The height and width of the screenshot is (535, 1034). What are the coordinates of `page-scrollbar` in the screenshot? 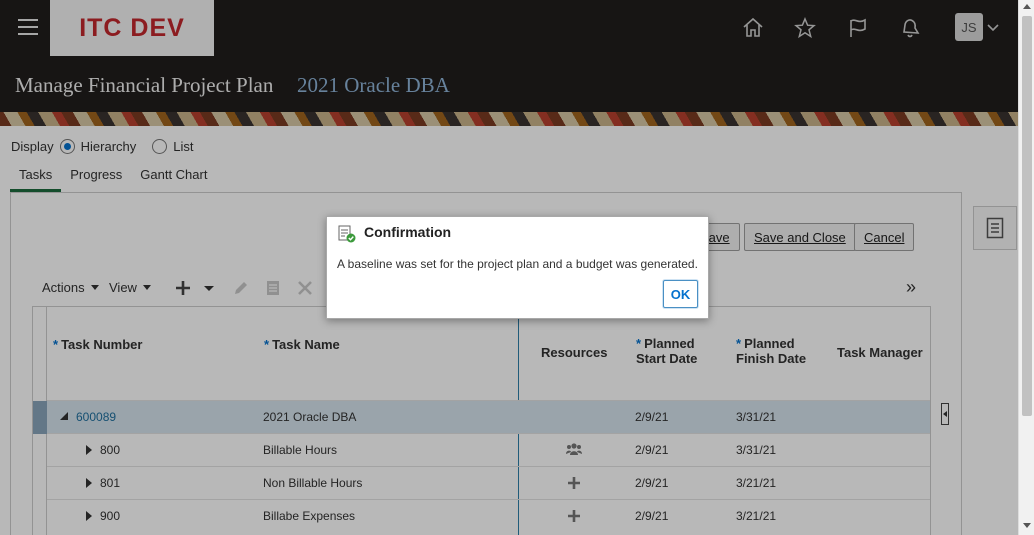 It's located at (1026, 267).